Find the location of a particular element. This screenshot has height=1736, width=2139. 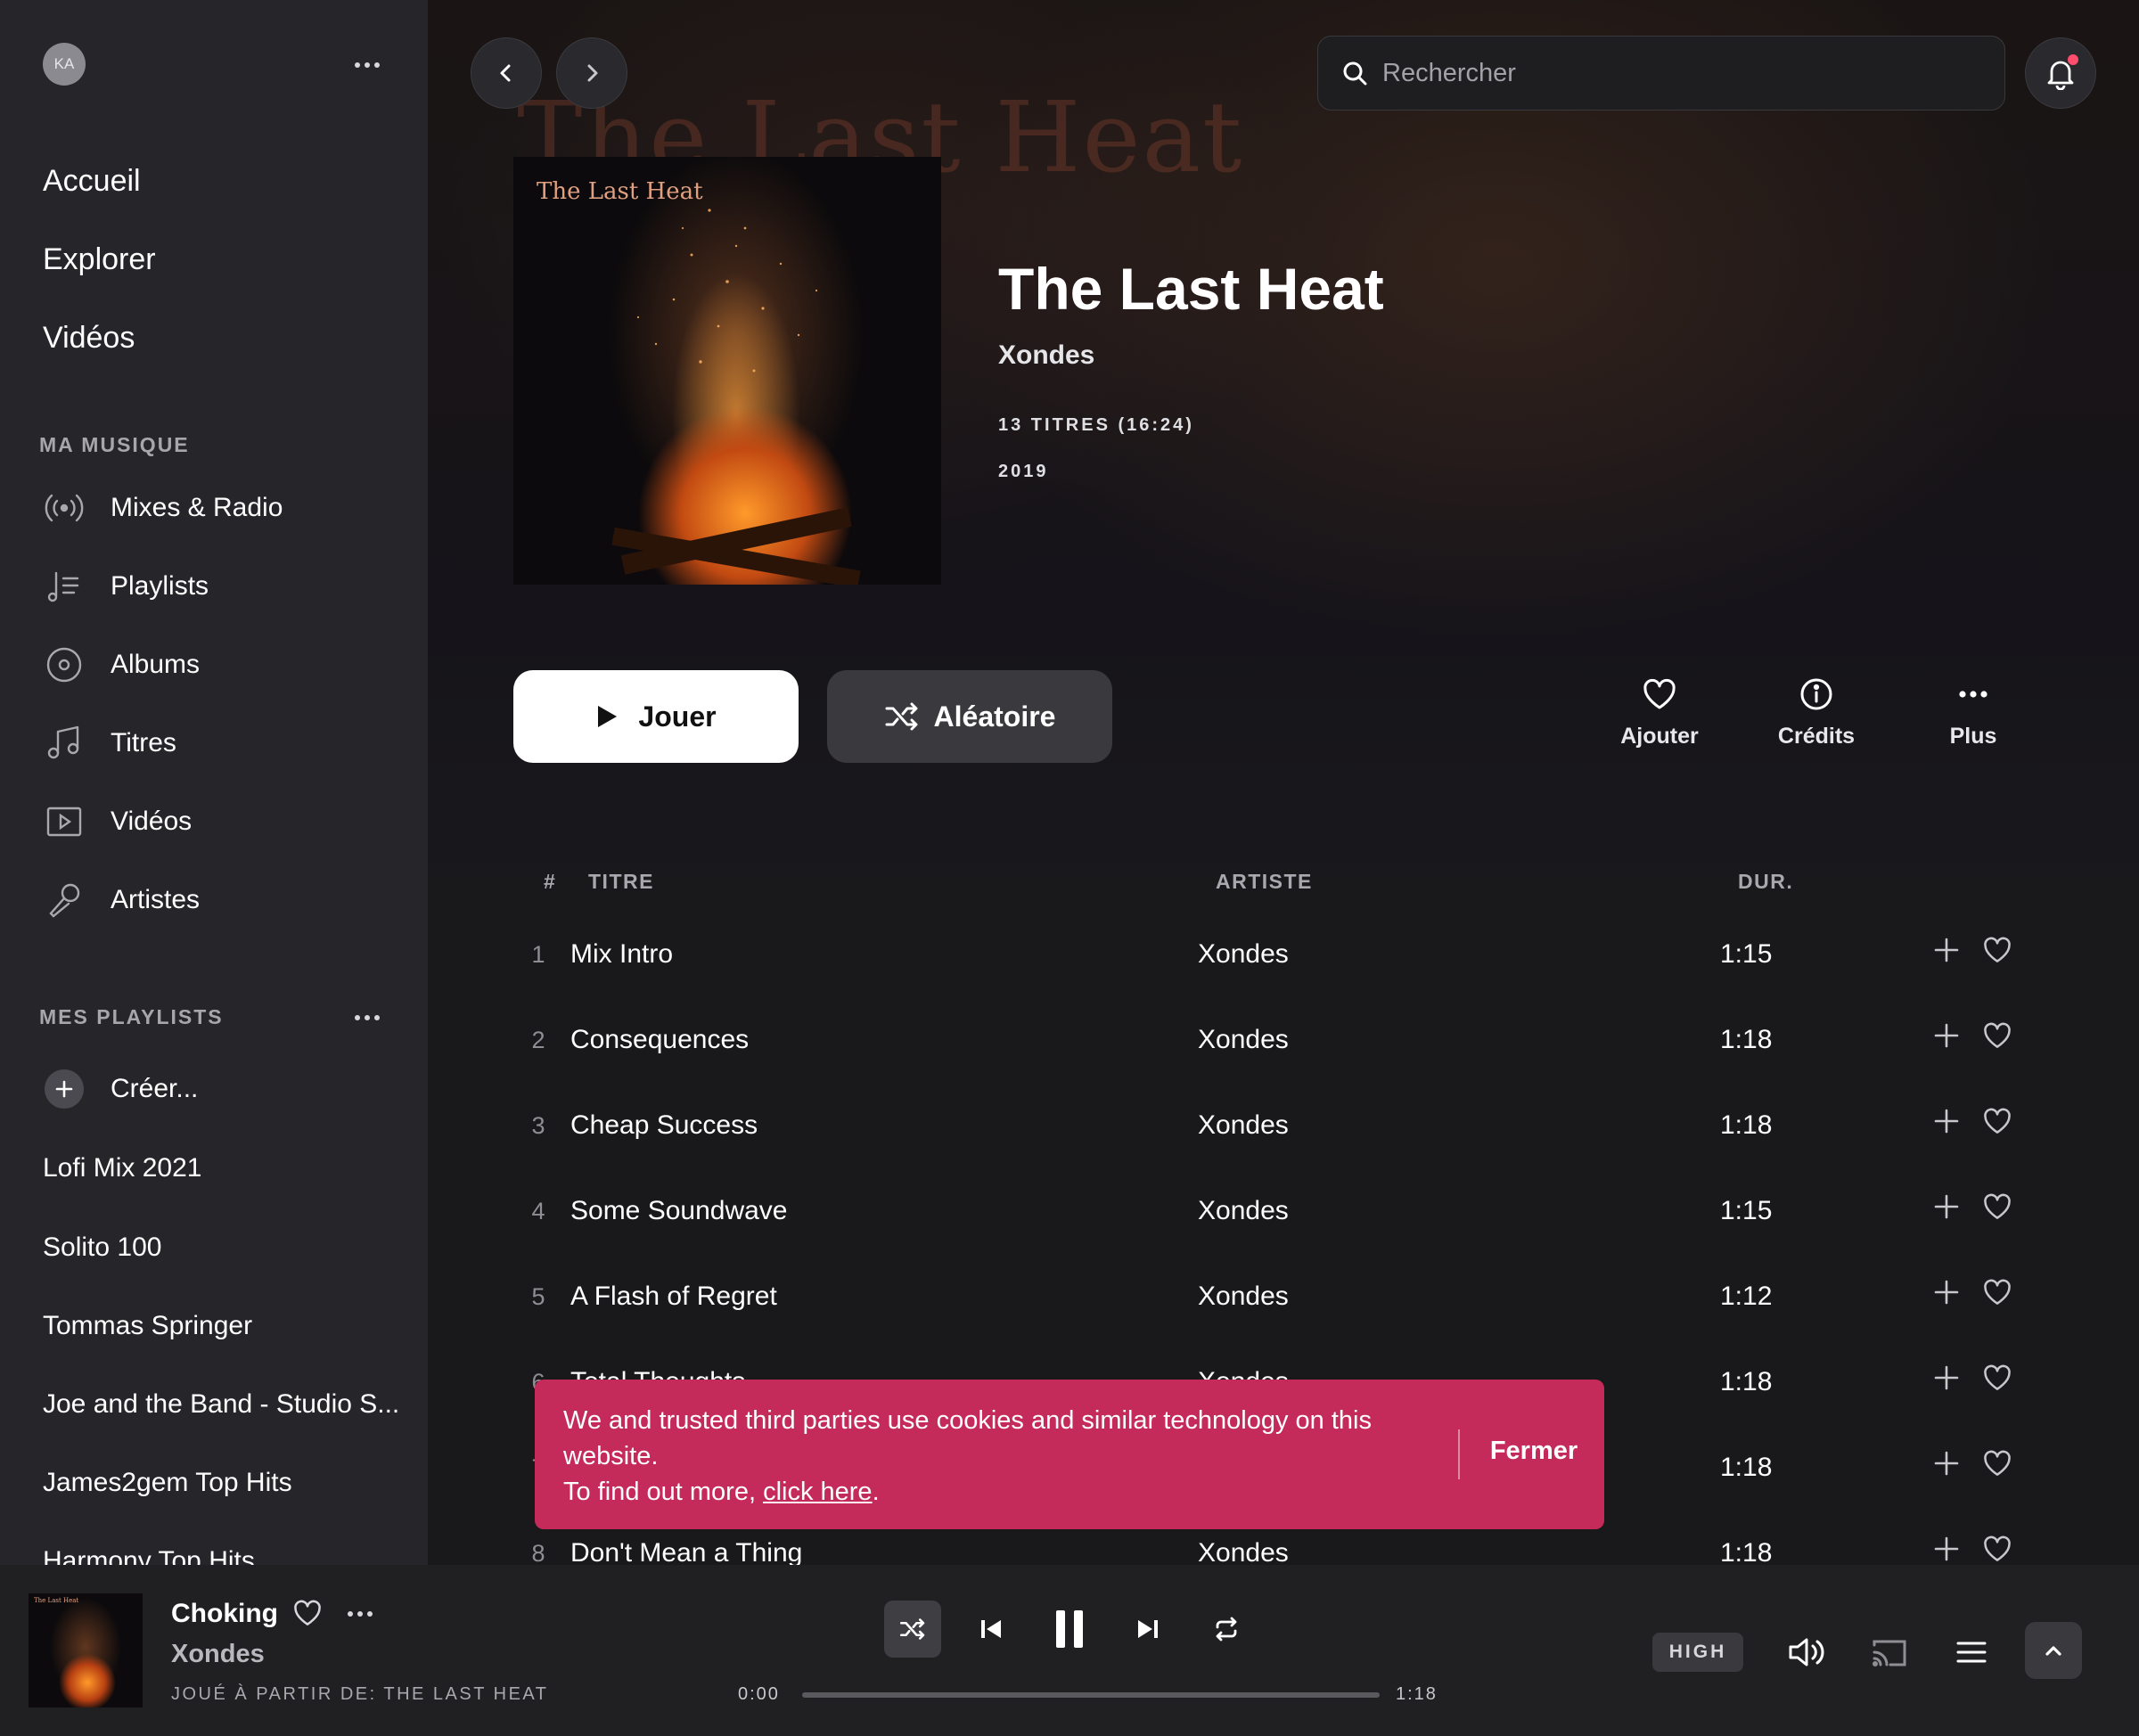

nav-home: Accueil is located at coordinates (92, 181).